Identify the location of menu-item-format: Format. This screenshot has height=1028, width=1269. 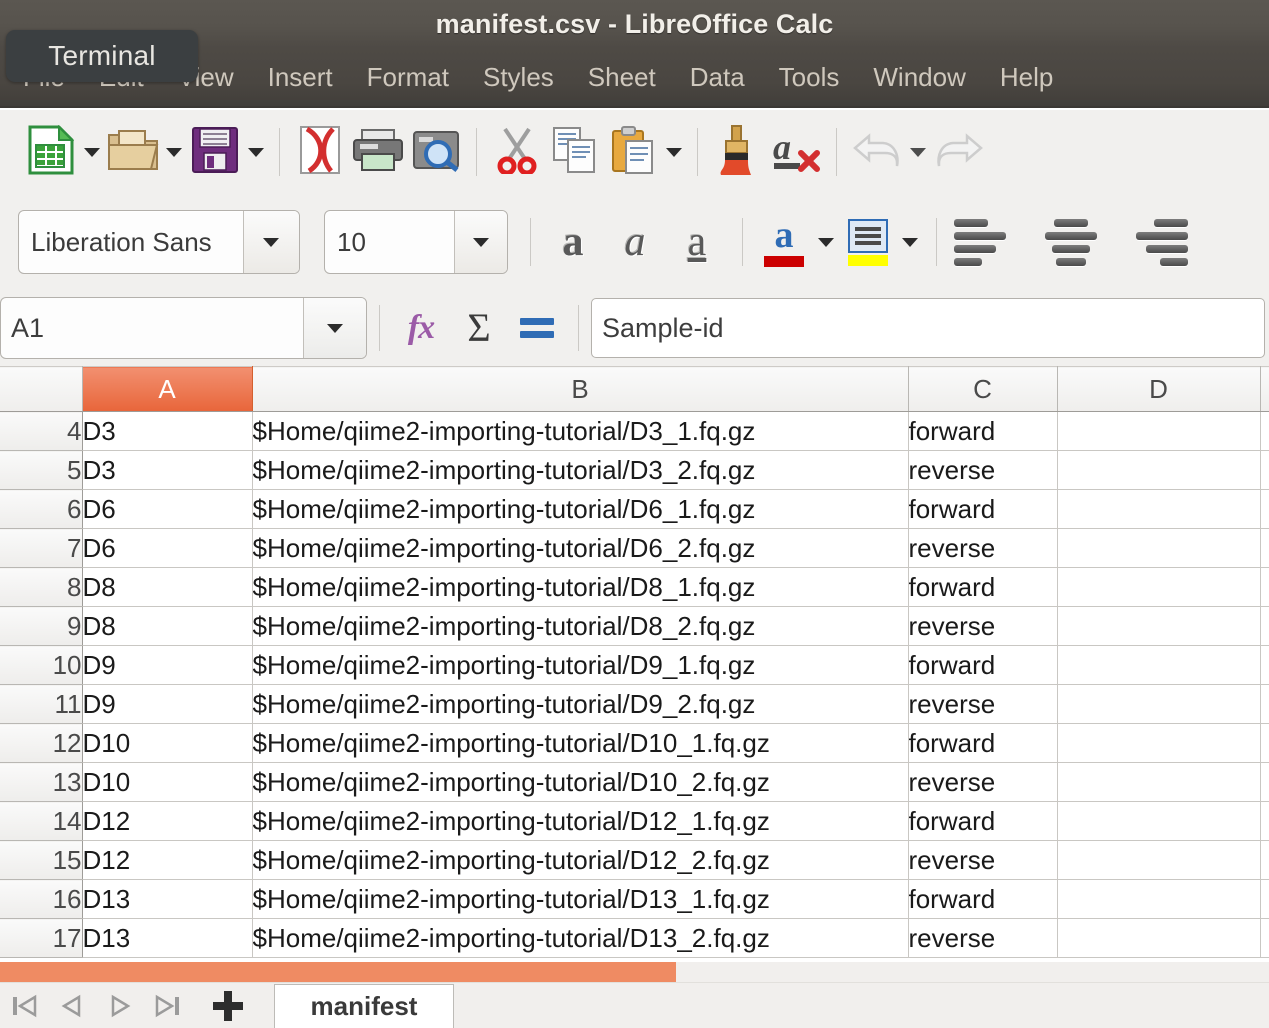
(408, 77).